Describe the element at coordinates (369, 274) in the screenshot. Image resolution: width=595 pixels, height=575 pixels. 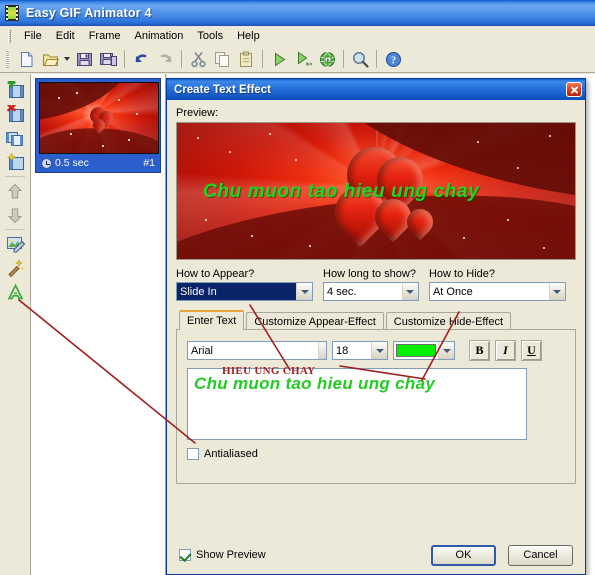
I see `how-long-to-show-label: How long to show?` at that location.